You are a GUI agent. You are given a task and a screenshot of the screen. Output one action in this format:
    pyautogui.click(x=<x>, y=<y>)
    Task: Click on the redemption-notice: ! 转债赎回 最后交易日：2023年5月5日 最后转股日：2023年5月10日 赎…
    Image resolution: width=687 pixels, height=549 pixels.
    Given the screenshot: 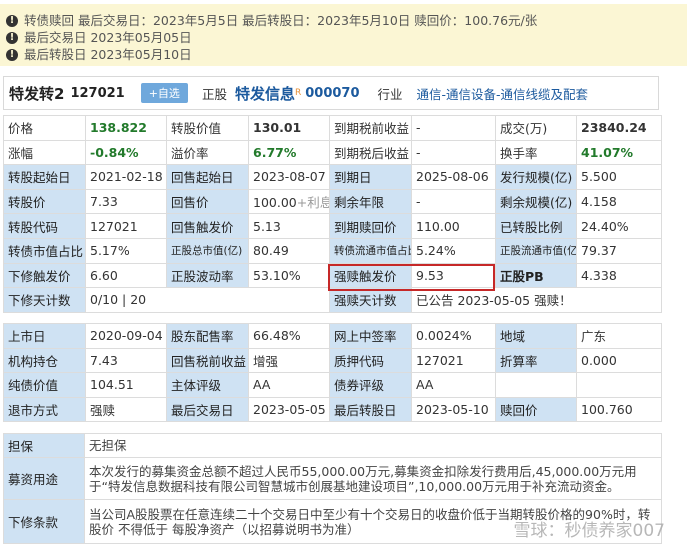 What is the action you would take?
    pyautogui.click(x=343, y=35)
    